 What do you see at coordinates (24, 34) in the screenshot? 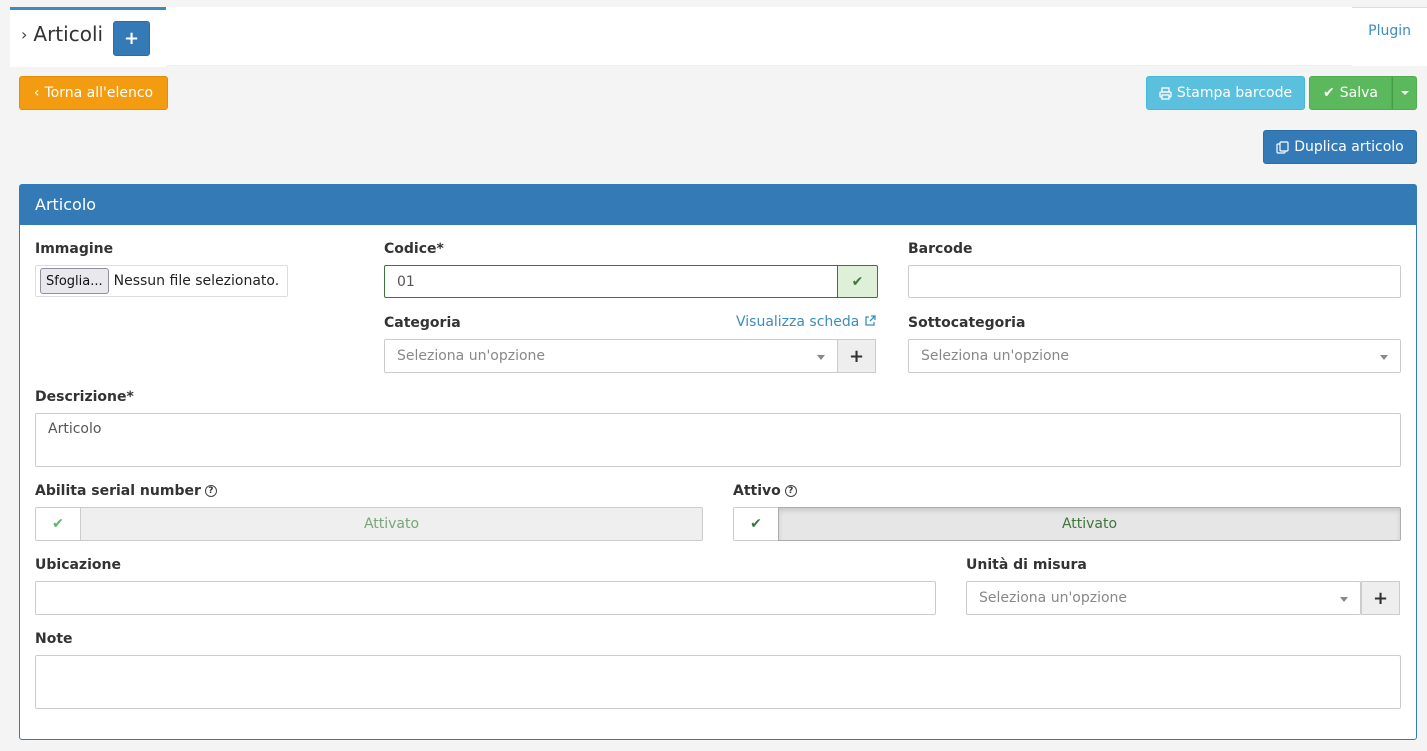
I see `chevron-right-icon: ›` at bounding box center [24, 34].